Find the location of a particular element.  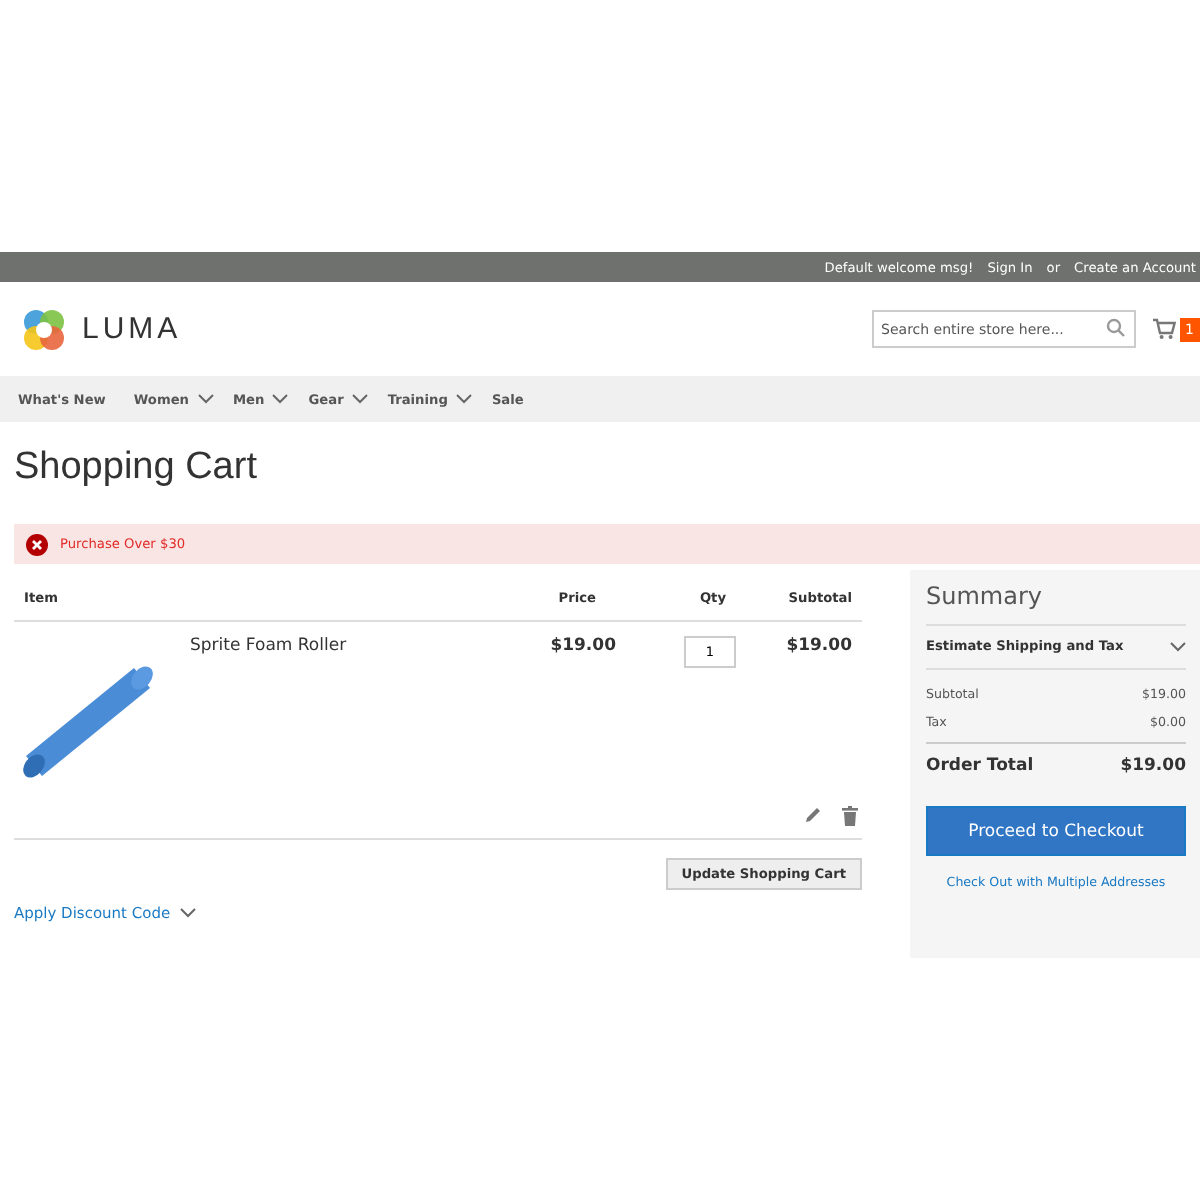

summary-title: Summary is located at coordinates (1056, 604).